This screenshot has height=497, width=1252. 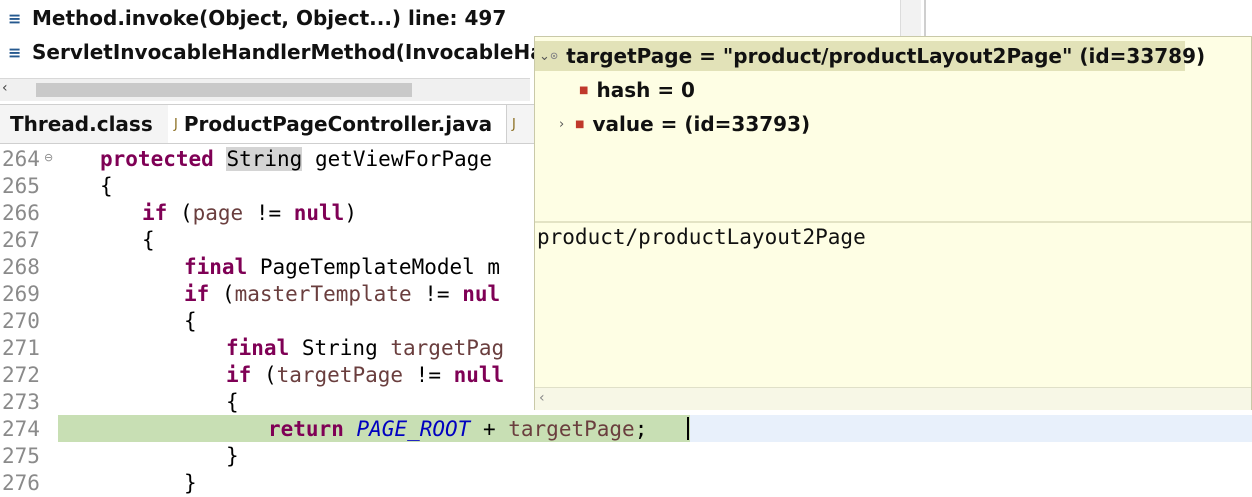 I want to click on code-line-266: if (page != null), so click(x=249, y=213).